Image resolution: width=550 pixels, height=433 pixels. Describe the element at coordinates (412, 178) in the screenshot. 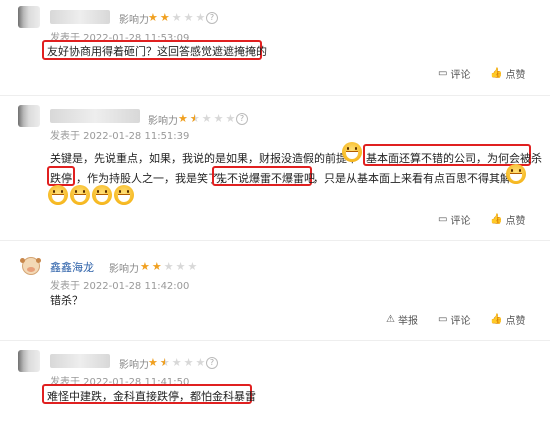

I see `comment-text: ，只是从基本面上来看有点百思不得其解` at that location.